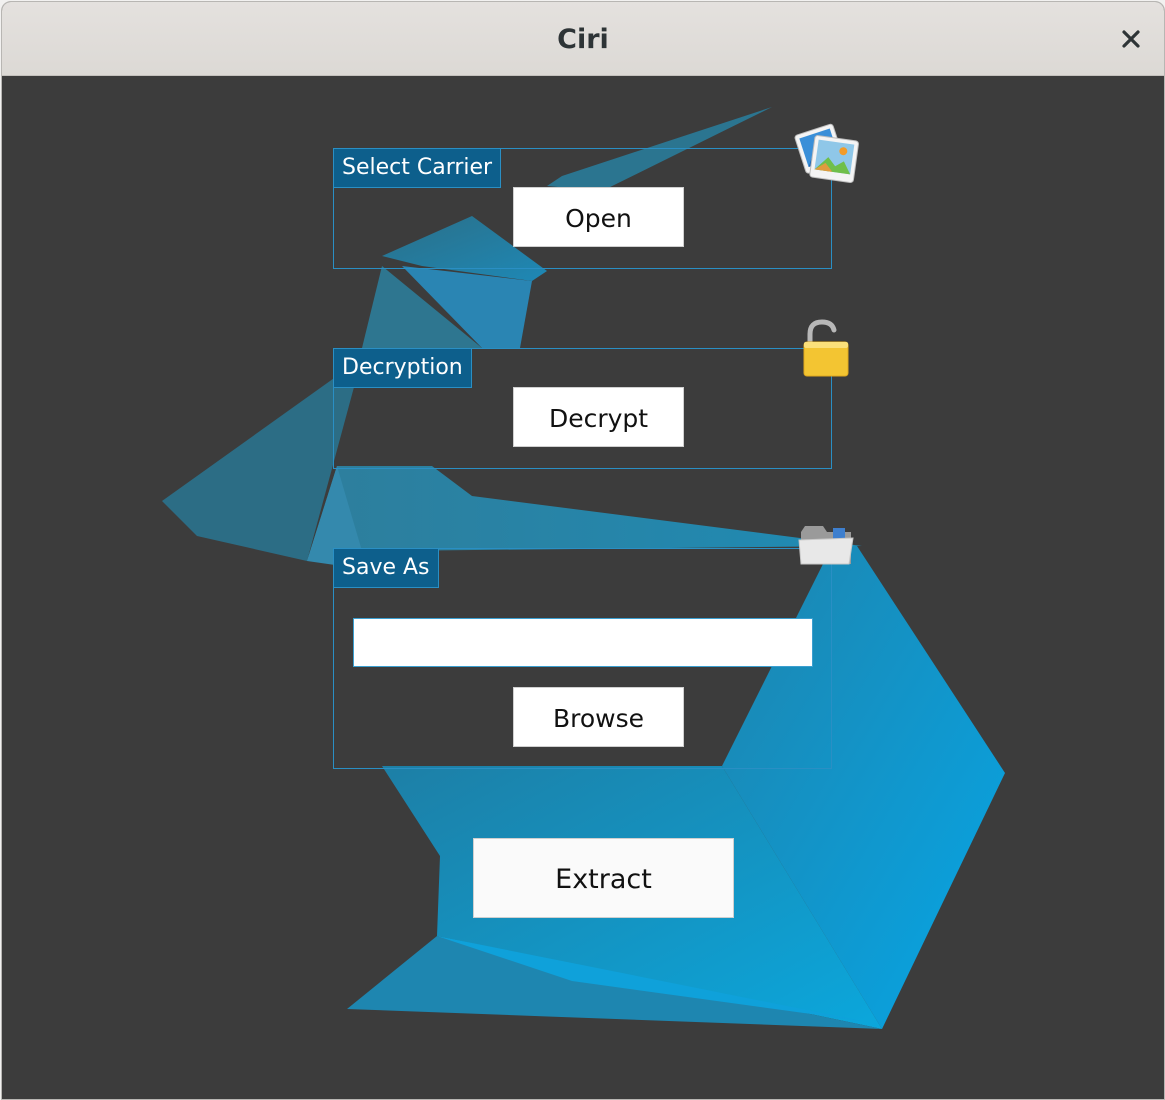 The width and height of the screenshot is (1165, 1100). What do you see at coordinates (418, 168) in the screenshot?
I see `select-carrier-label: Select Carrier` at bounding box center [418, 168].